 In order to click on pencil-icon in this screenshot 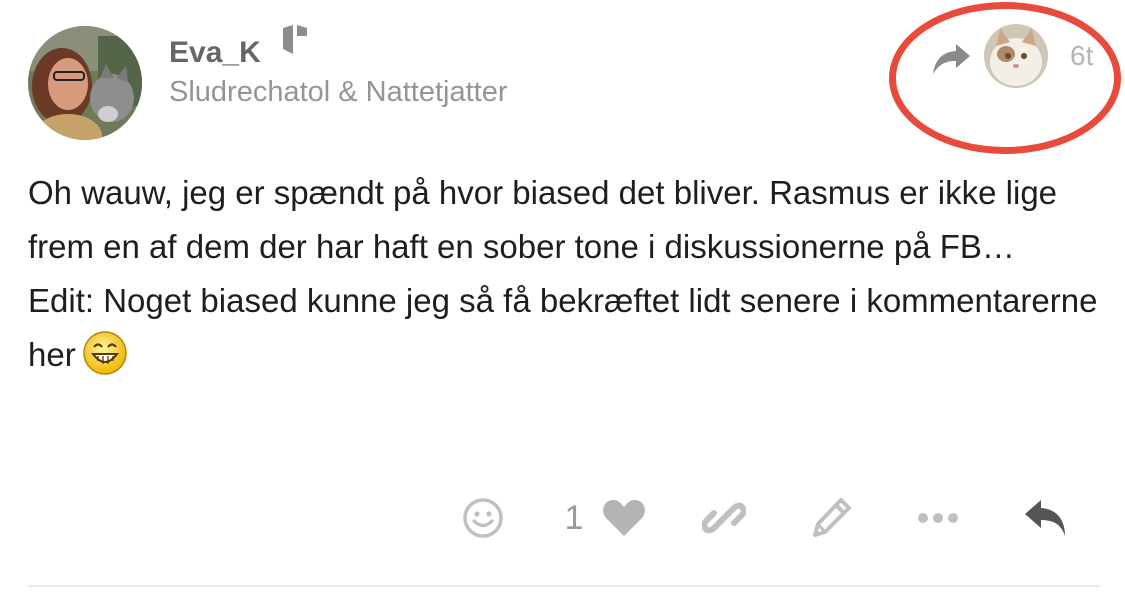, I will do `click(832, 517)`.